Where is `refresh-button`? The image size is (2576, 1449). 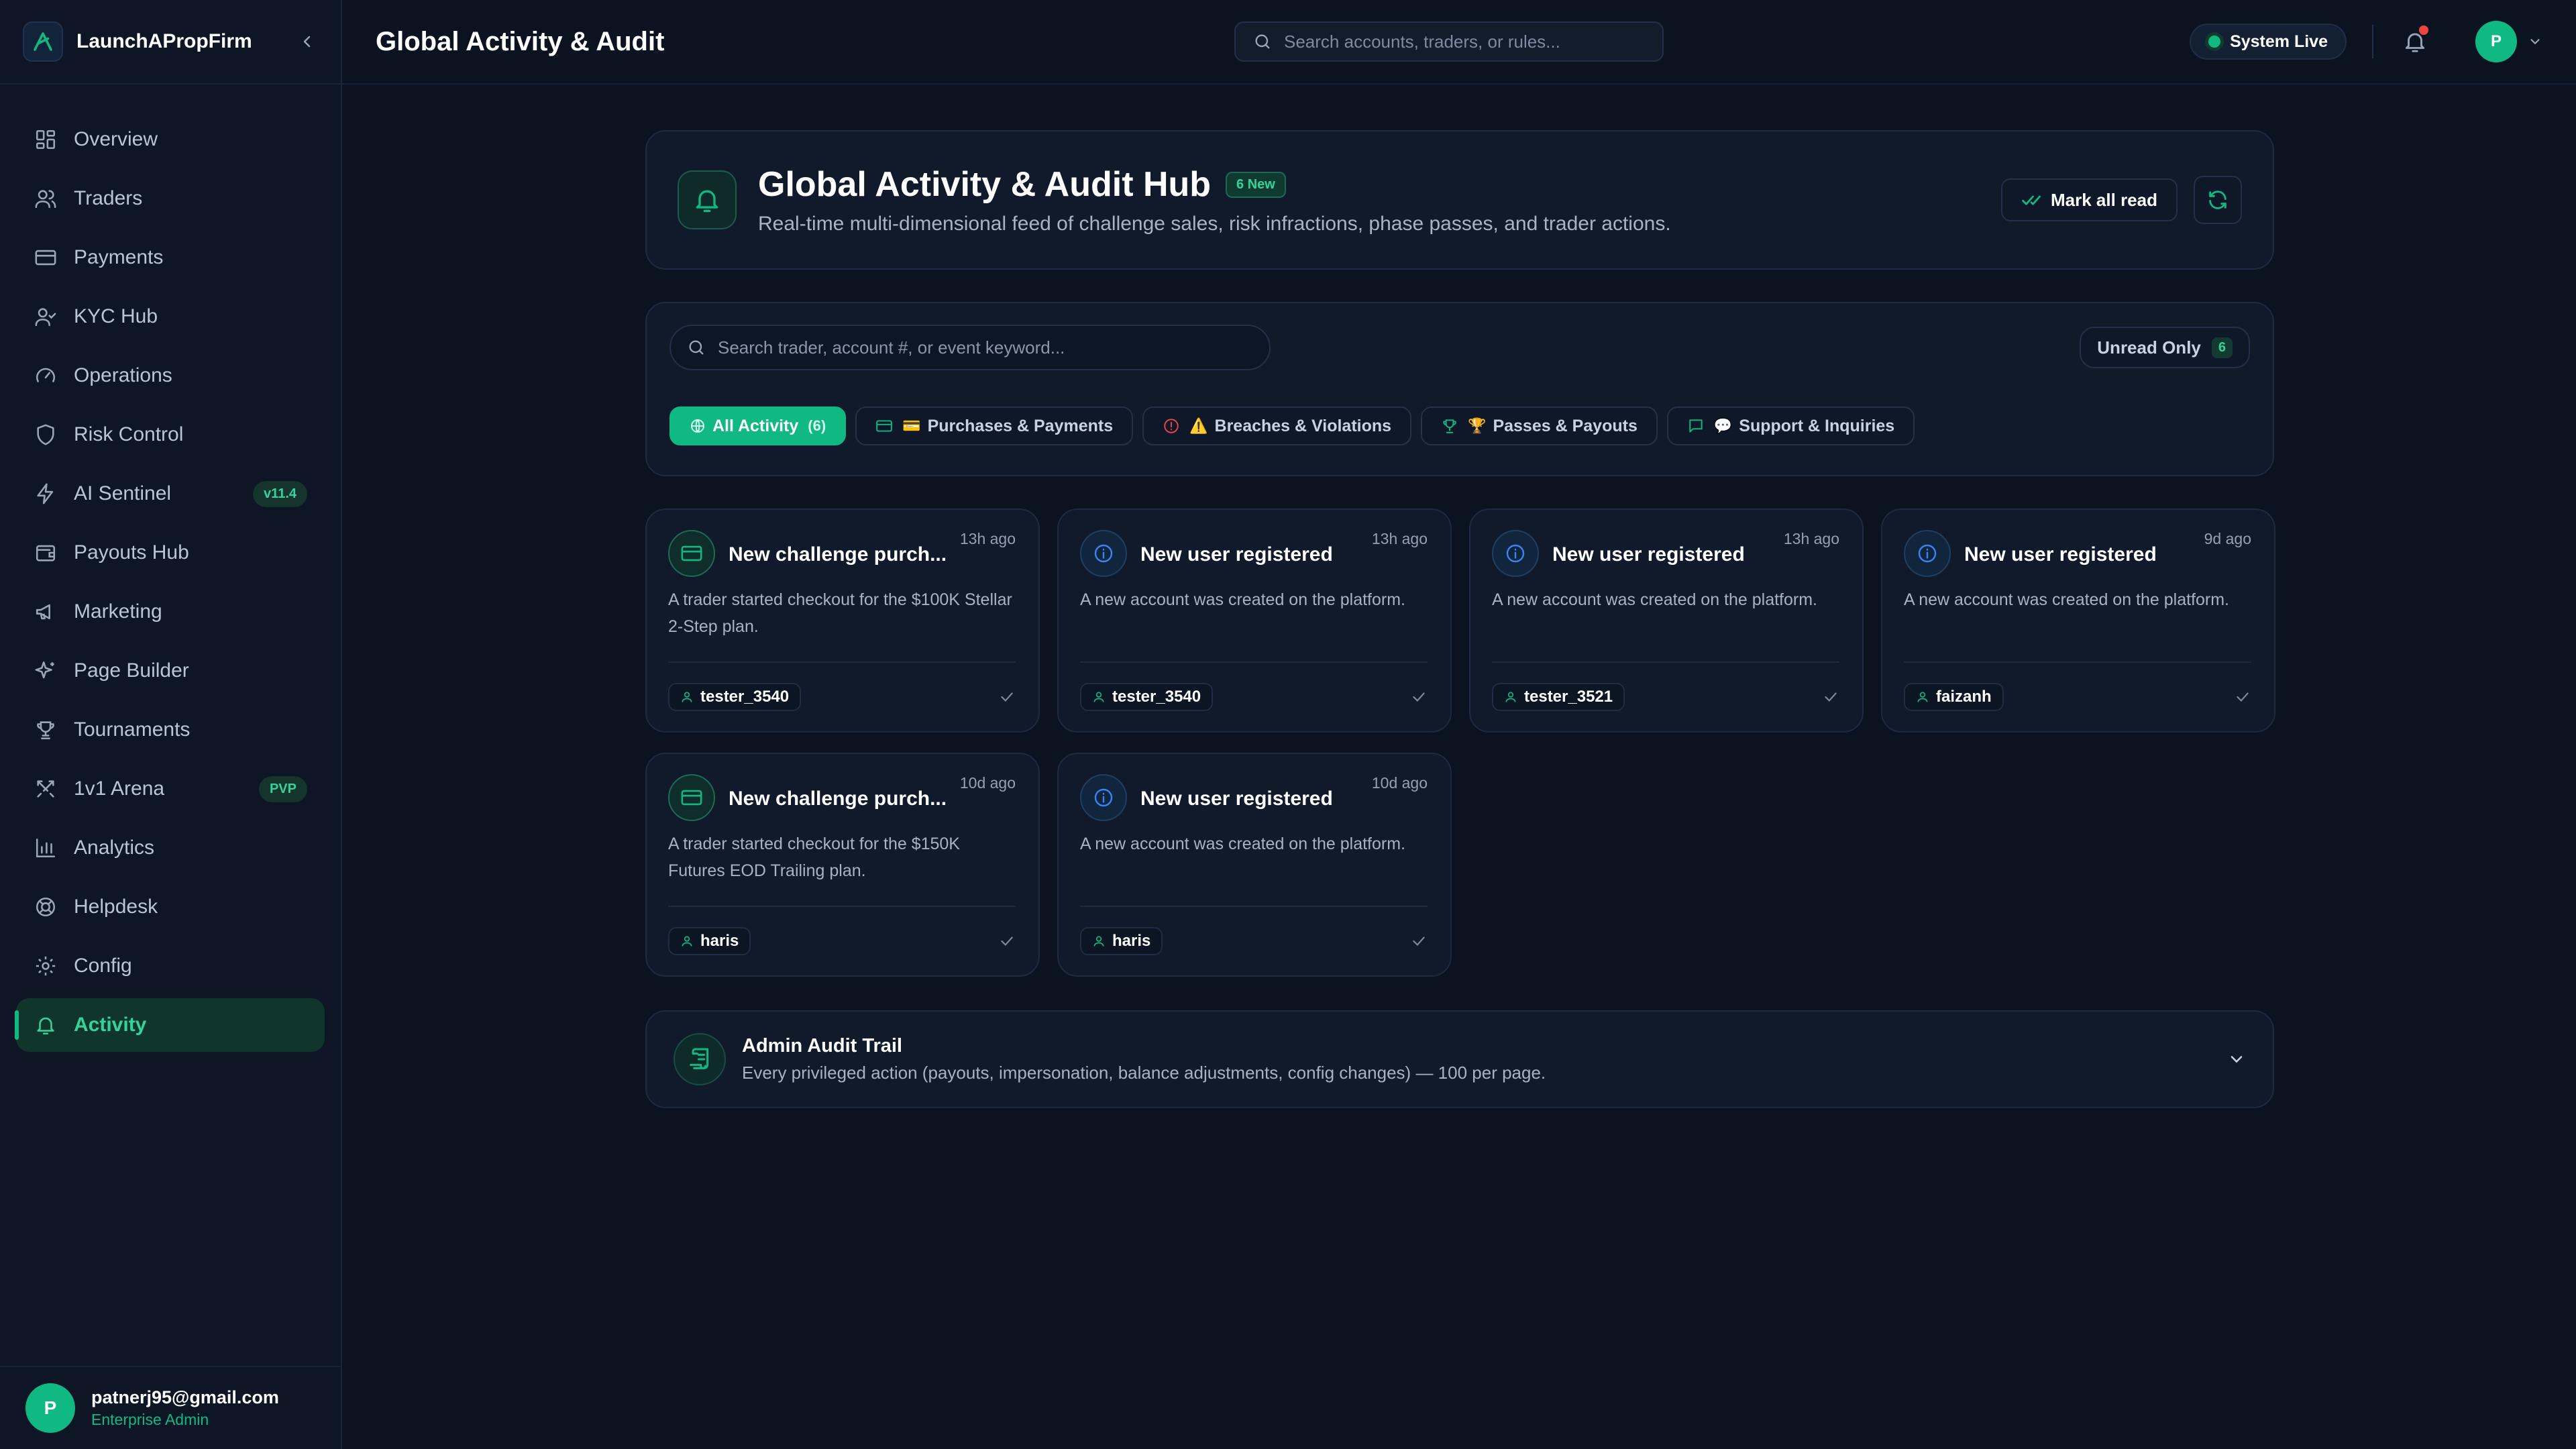
refresh-button is located at coordinates (2218, 200).